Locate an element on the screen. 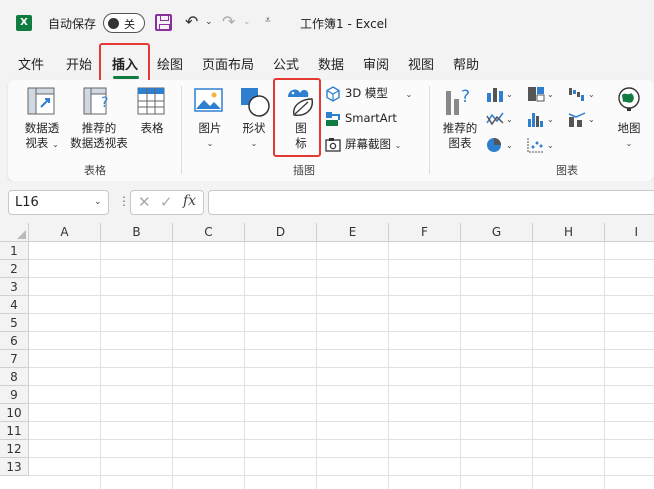  row-header: 9 is located at coordinates (14, 395).